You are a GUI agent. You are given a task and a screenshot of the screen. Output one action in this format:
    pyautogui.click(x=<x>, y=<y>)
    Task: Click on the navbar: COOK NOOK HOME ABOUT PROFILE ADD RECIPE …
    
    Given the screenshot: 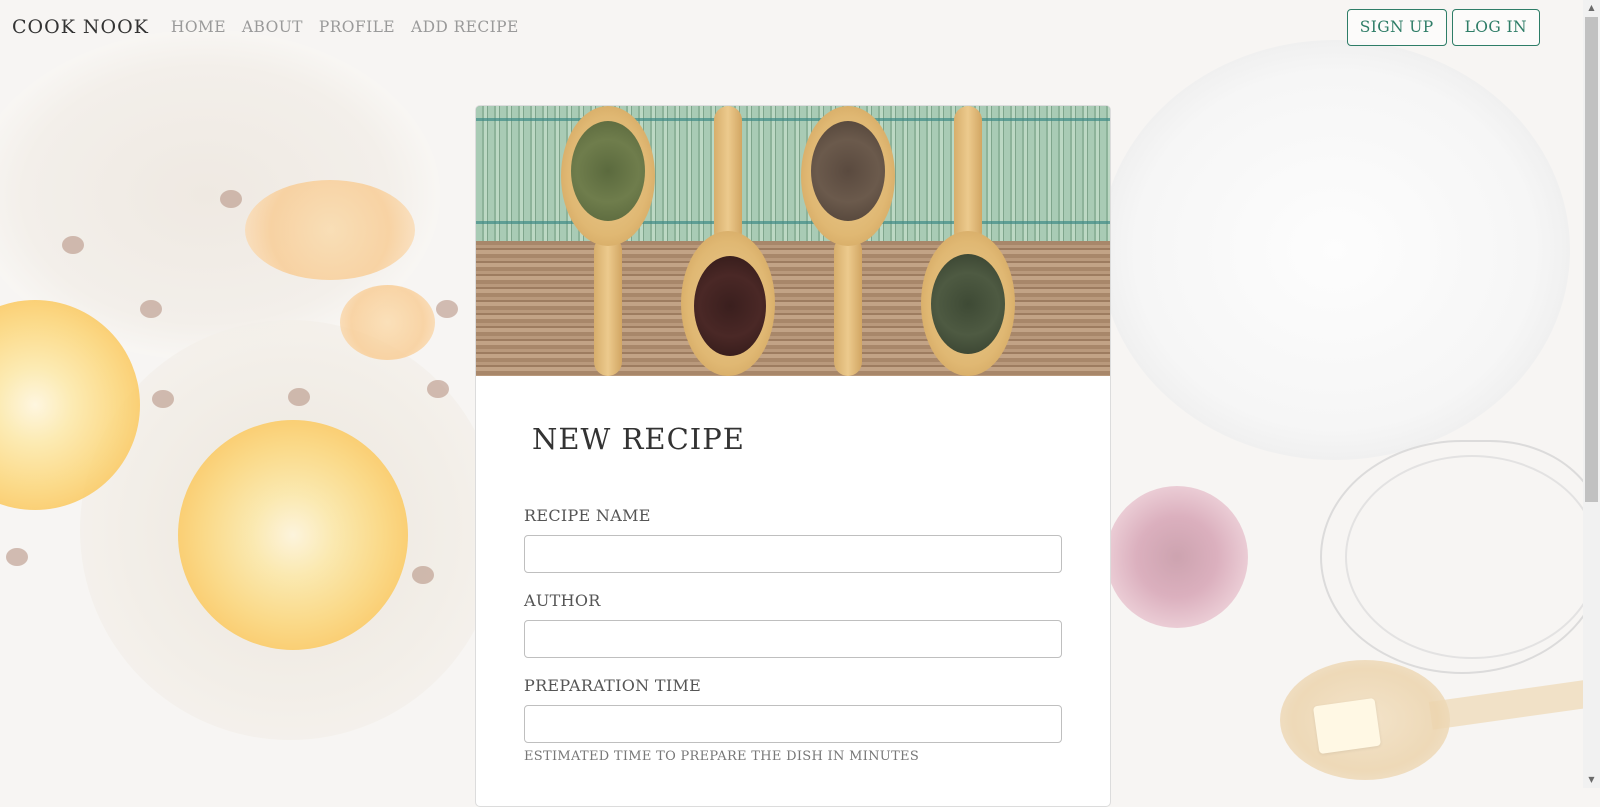 What is the action you would take?
    pyautogui.click(x=776, y=27)
    